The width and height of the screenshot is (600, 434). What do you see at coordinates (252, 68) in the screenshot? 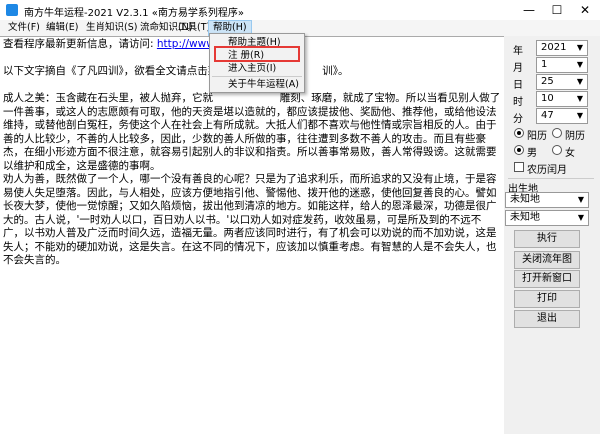
I see `dropdown-homepage: 进入主页(I)` at bounding box center [252, 68].